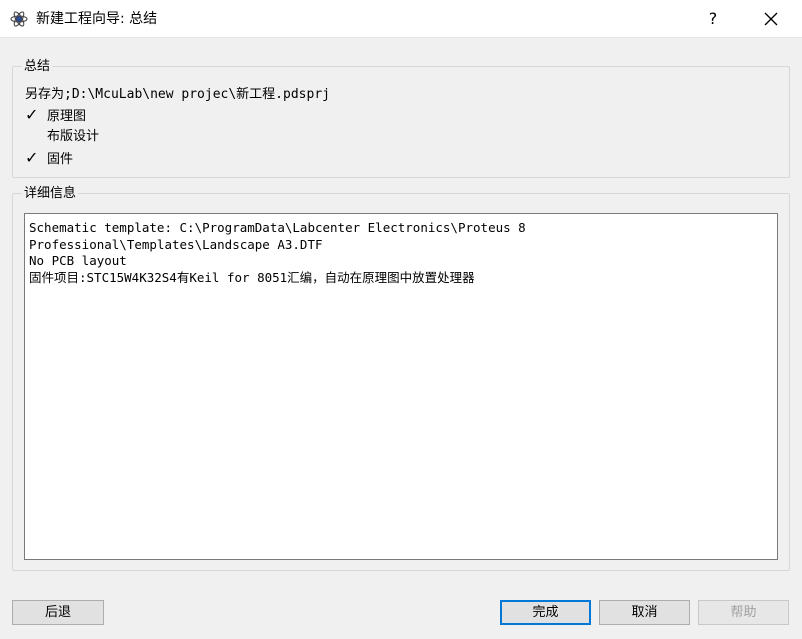 Image resolution: width=802 pixels, height=639 pixels. I want to click on summary-item-schematic: ✓ 原理图, so click(55, 115).